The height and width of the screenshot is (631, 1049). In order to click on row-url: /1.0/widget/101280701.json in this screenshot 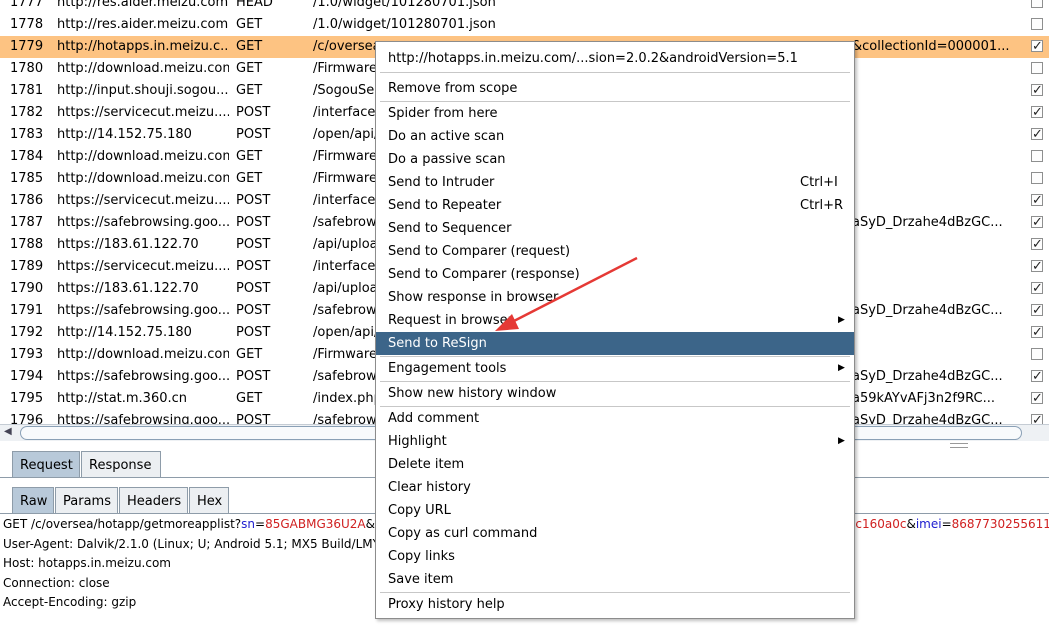, I will do `click(404, 24)`.